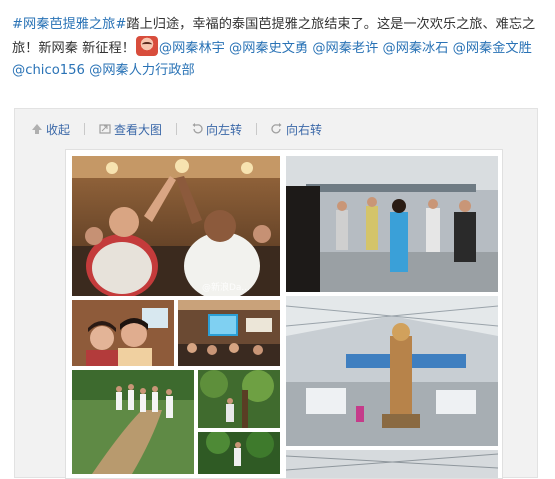 This screenshot has width=555, height=479. Describe the element at coordinates (345, 48) in the screenshot. I see `mention-link: @网秦老许` at that location.